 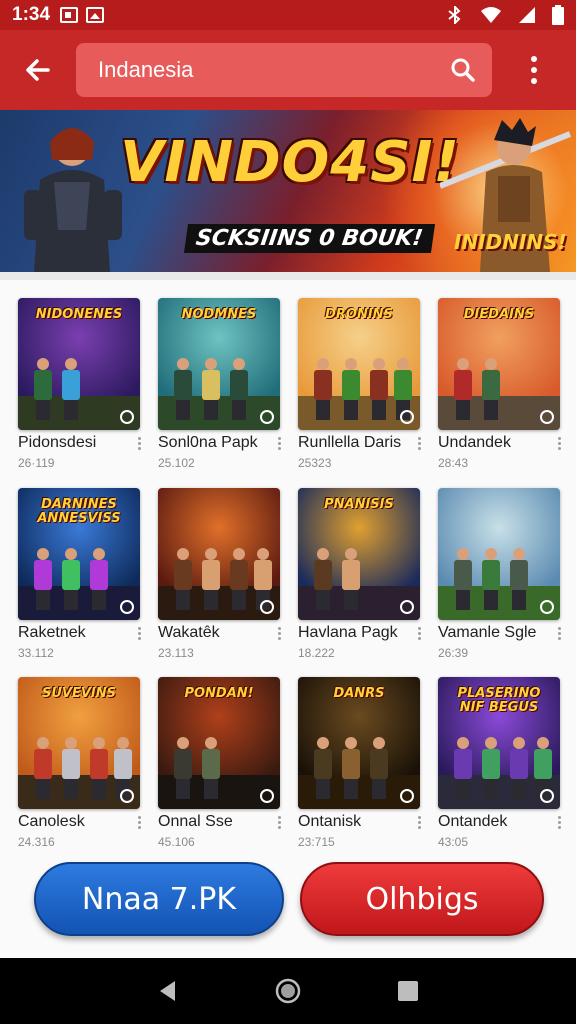 What do you see at coordinates (359, 504) in the screenshot?
I see `thumbnail-title: PNANISIS` at bounding box center [359, 504].